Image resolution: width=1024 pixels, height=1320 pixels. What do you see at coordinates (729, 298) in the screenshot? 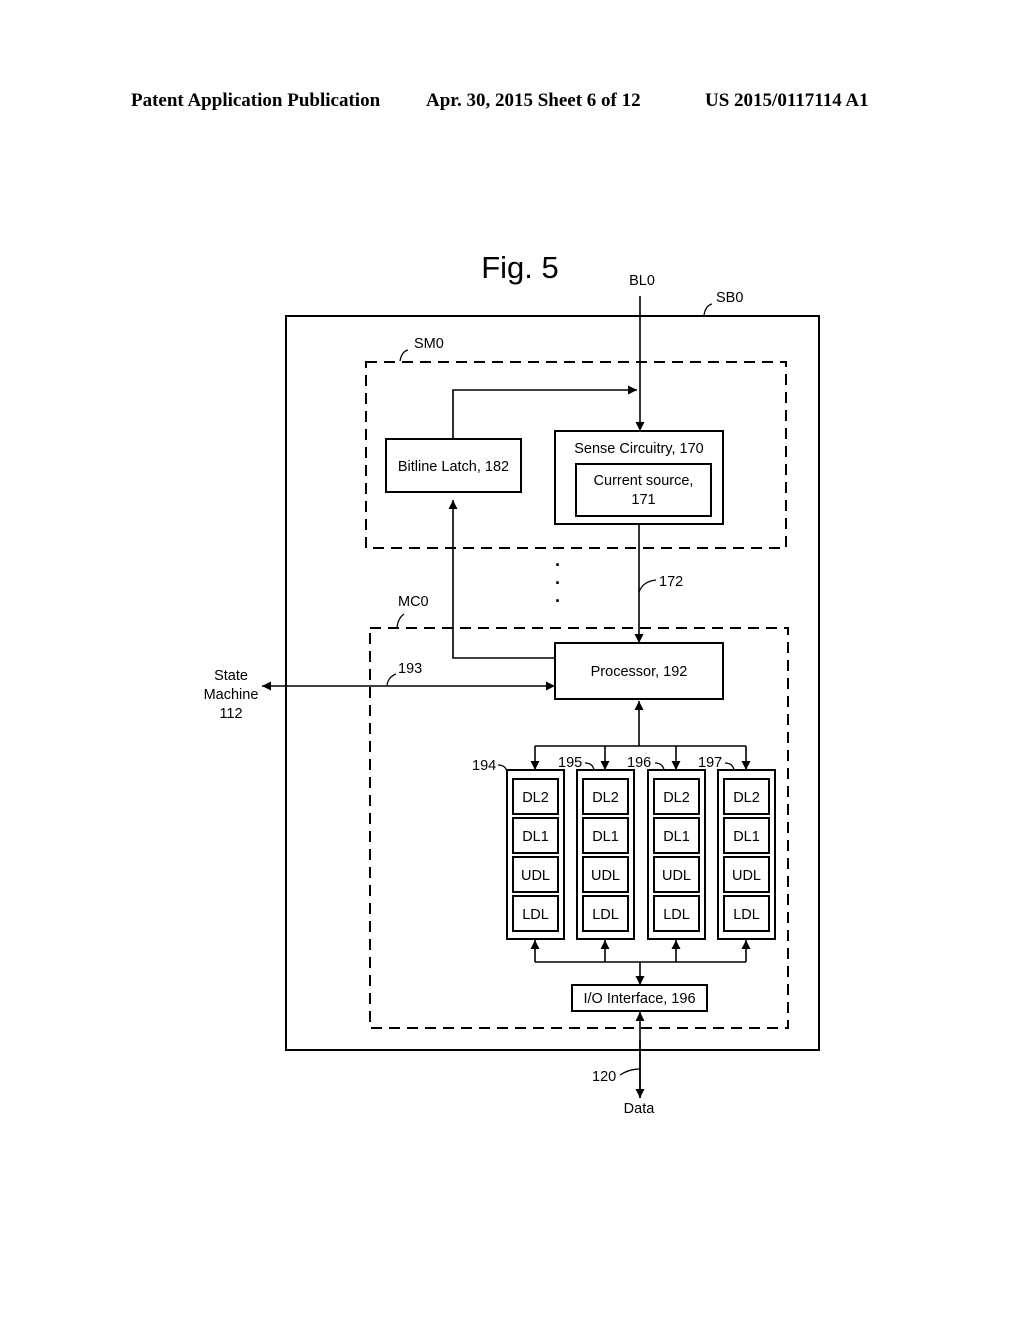
I see `sb0-label: SB0` at bounding box center [729, 298].